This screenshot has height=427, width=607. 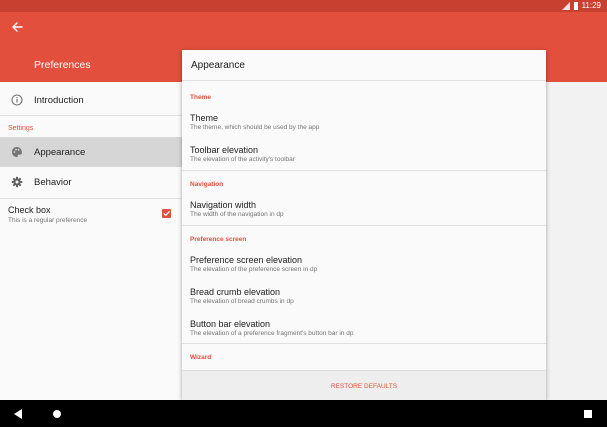 I want to click on checkbox-title: Check box, so click(x=29, y=210).